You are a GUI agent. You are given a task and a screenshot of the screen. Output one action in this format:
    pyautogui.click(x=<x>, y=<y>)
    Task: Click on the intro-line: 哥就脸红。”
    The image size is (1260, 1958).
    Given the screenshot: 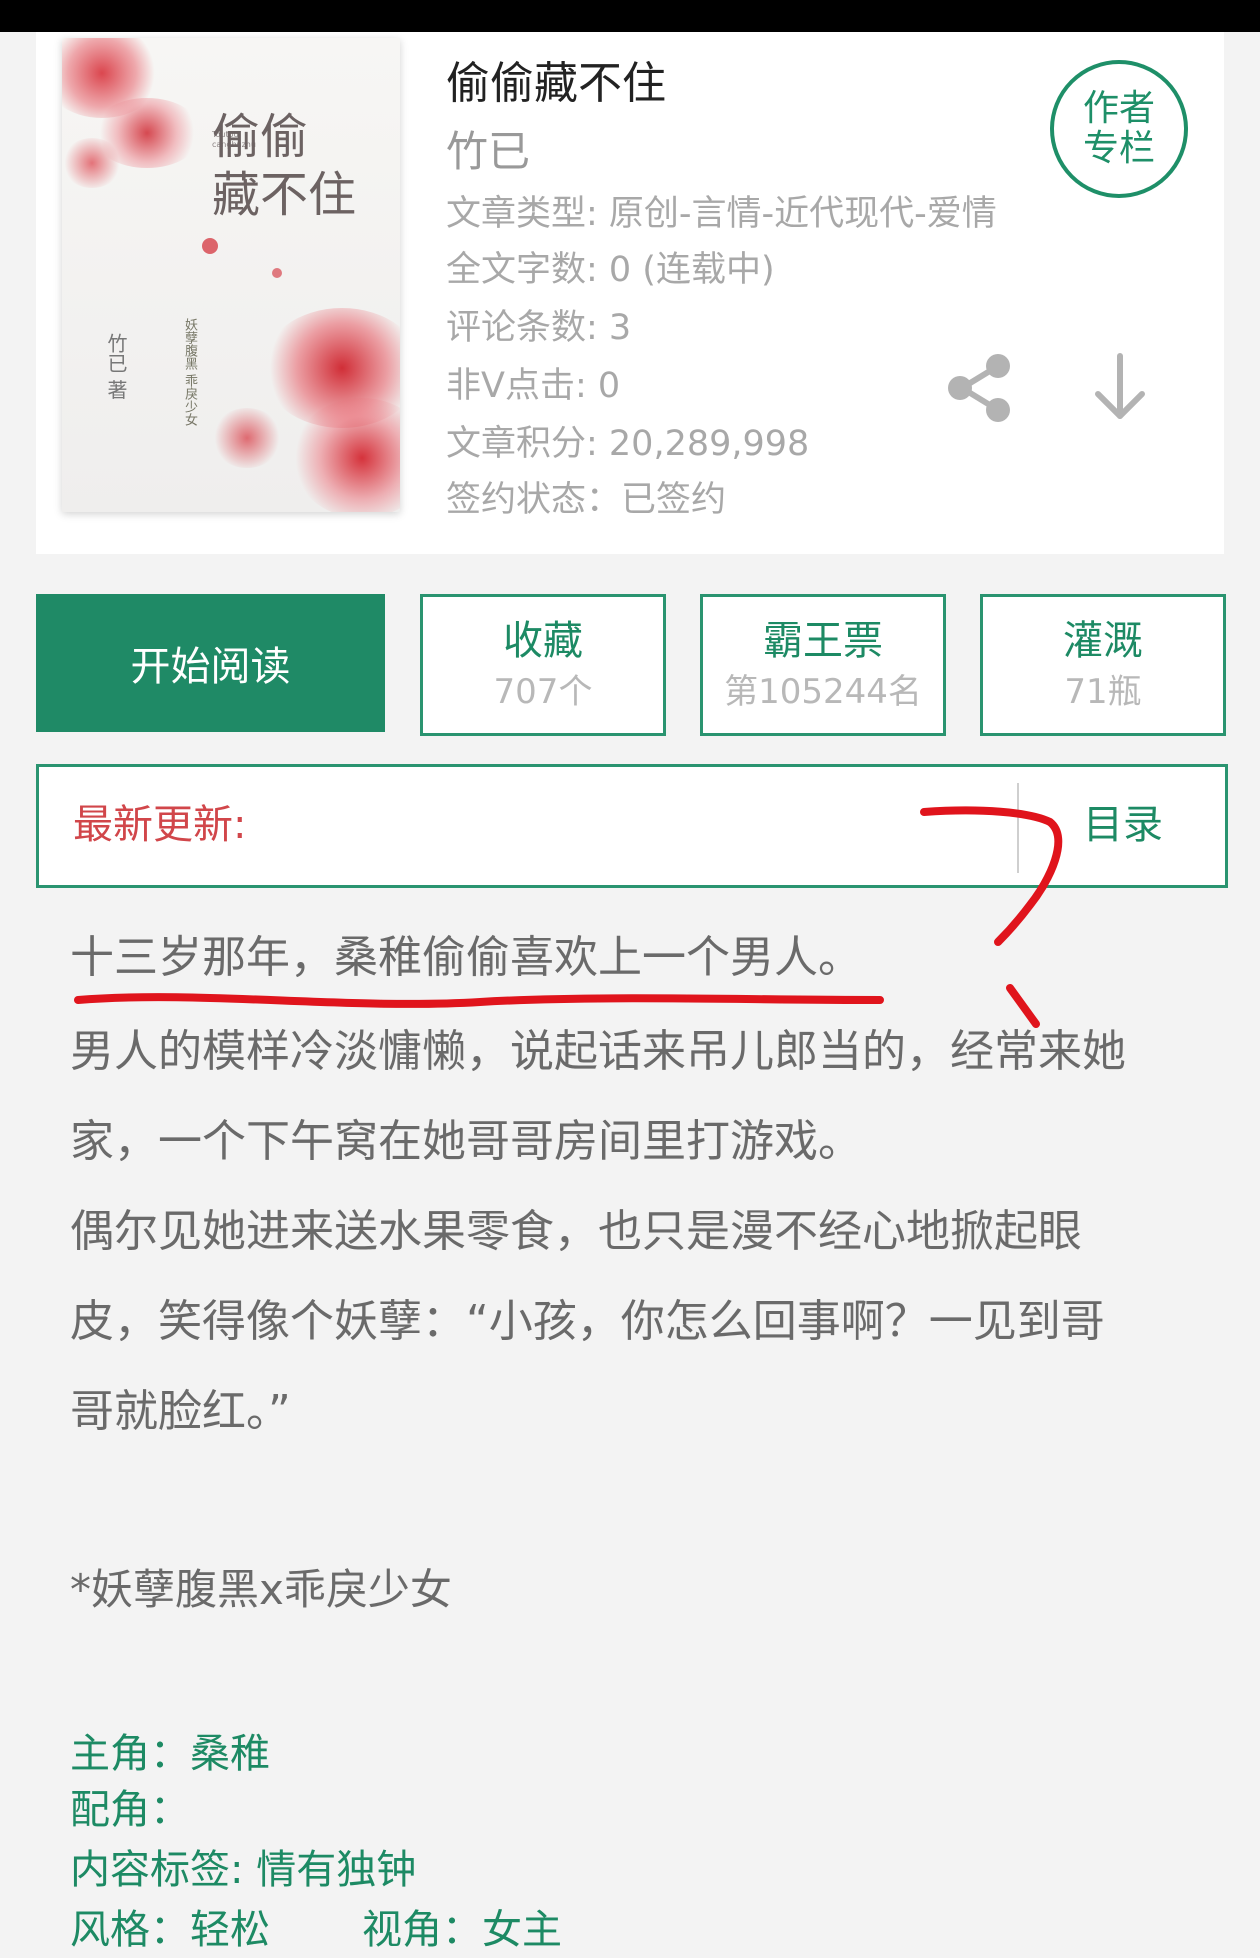 What is the action you would take?
    pyautogui.click(x=180, y=1411)
    